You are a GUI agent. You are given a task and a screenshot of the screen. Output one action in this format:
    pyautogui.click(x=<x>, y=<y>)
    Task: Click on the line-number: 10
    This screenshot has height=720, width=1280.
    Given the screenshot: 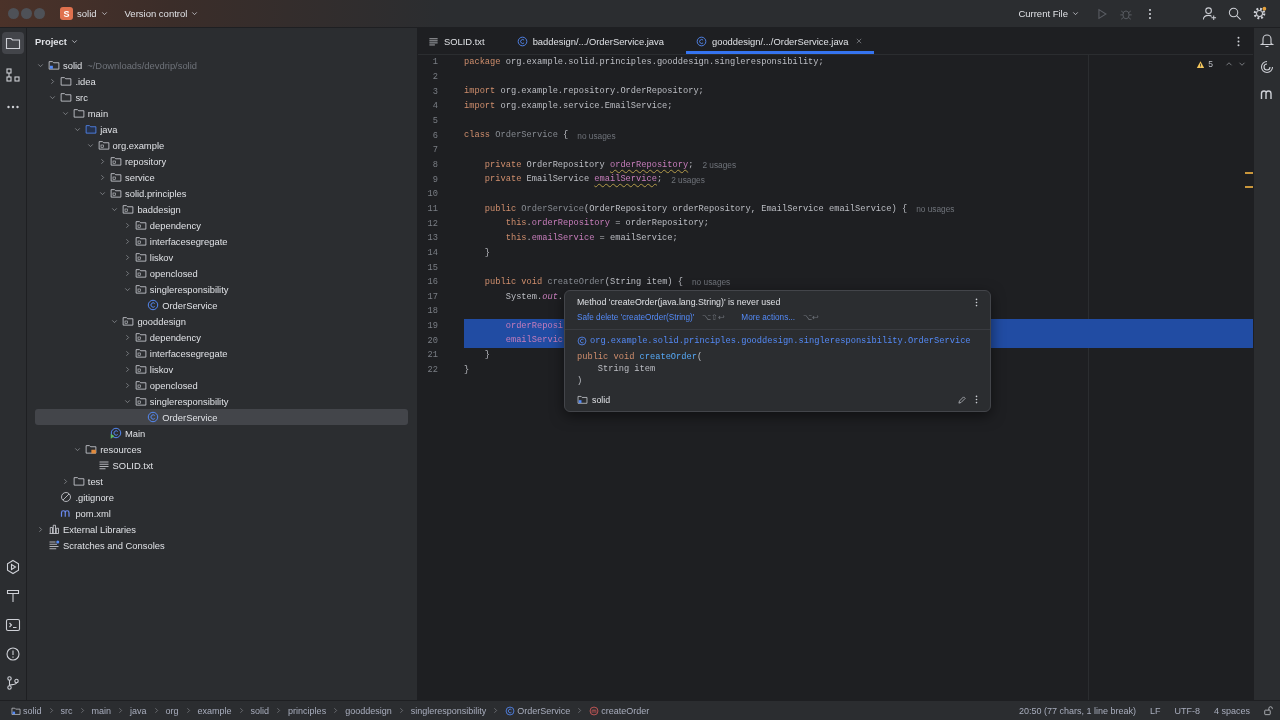 What is the action you would take?
    pyautogui.click(x=432, y=194)
    